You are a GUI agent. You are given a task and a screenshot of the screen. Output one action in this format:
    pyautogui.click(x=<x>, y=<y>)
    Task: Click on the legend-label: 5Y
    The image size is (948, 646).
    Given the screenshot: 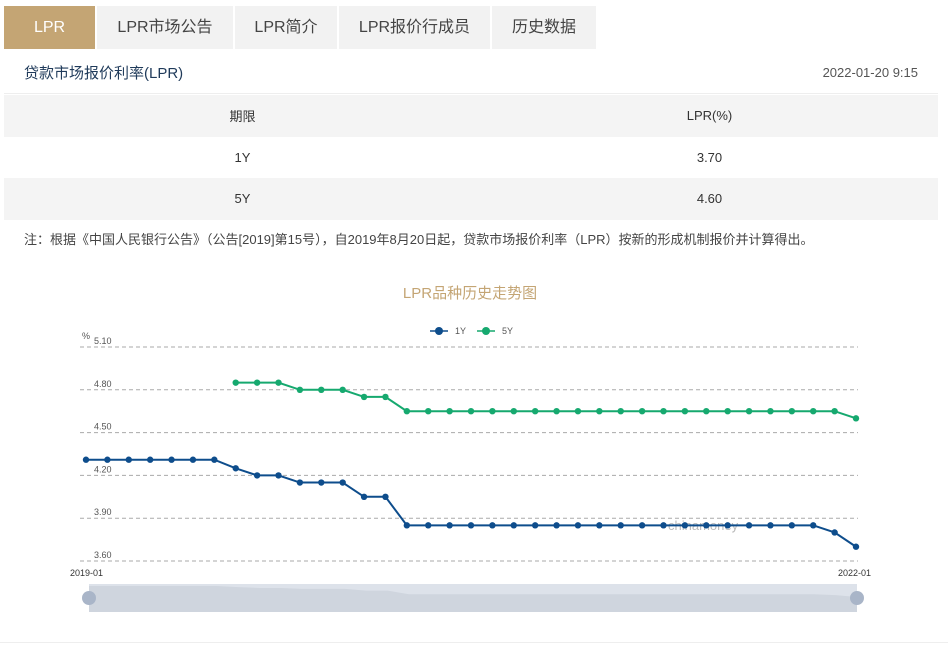 What is the action you would take?
    pyautogui.click(x=507, y=331)
    